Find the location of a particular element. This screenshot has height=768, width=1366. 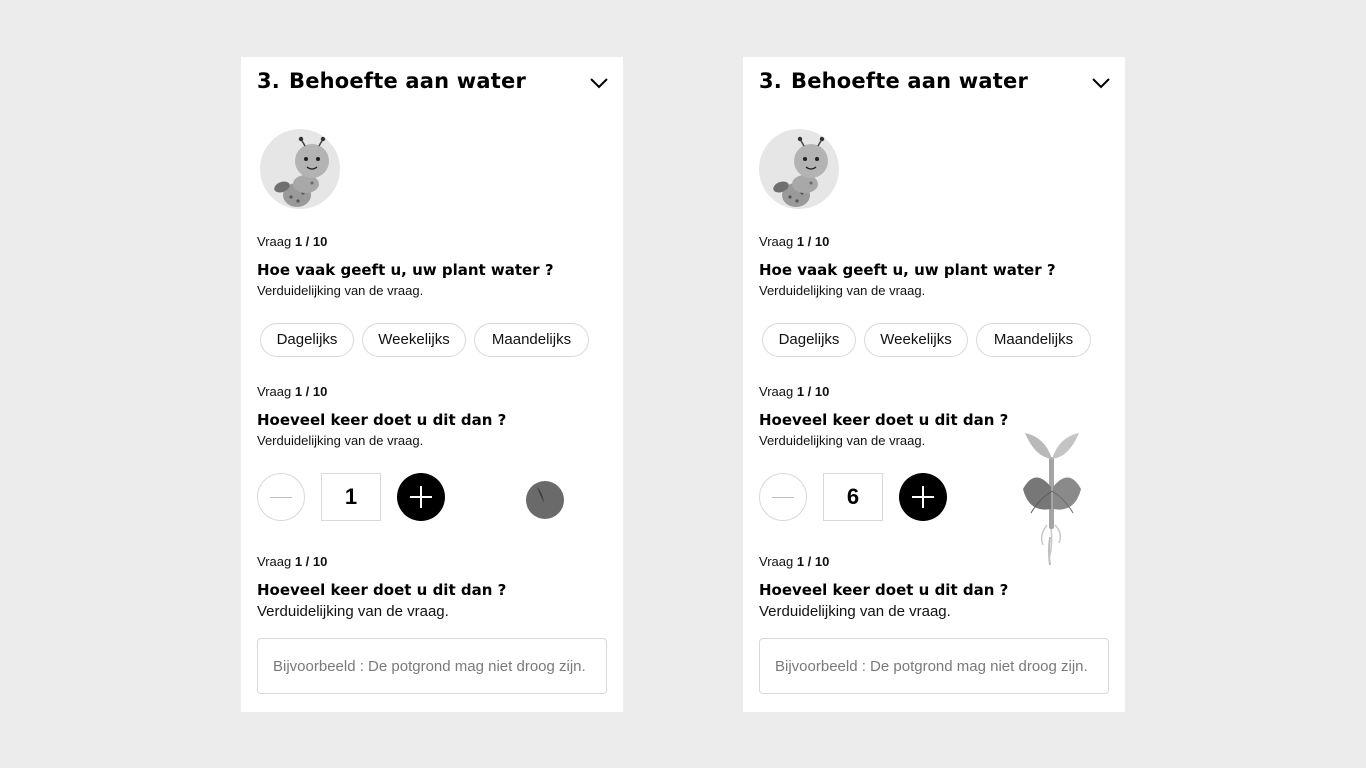

sprouting-plant-icon is located at coordinates (1052, 499).